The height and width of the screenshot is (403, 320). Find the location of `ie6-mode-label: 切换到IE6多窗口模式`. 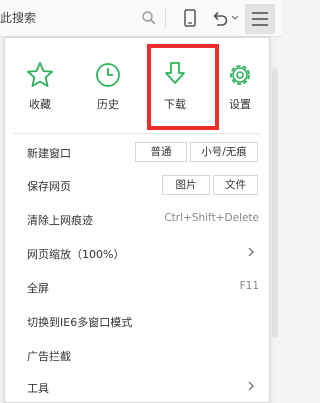

ie6-mode-label: 切换到IE6多窗口模式 is located at coordinates (80, 322).